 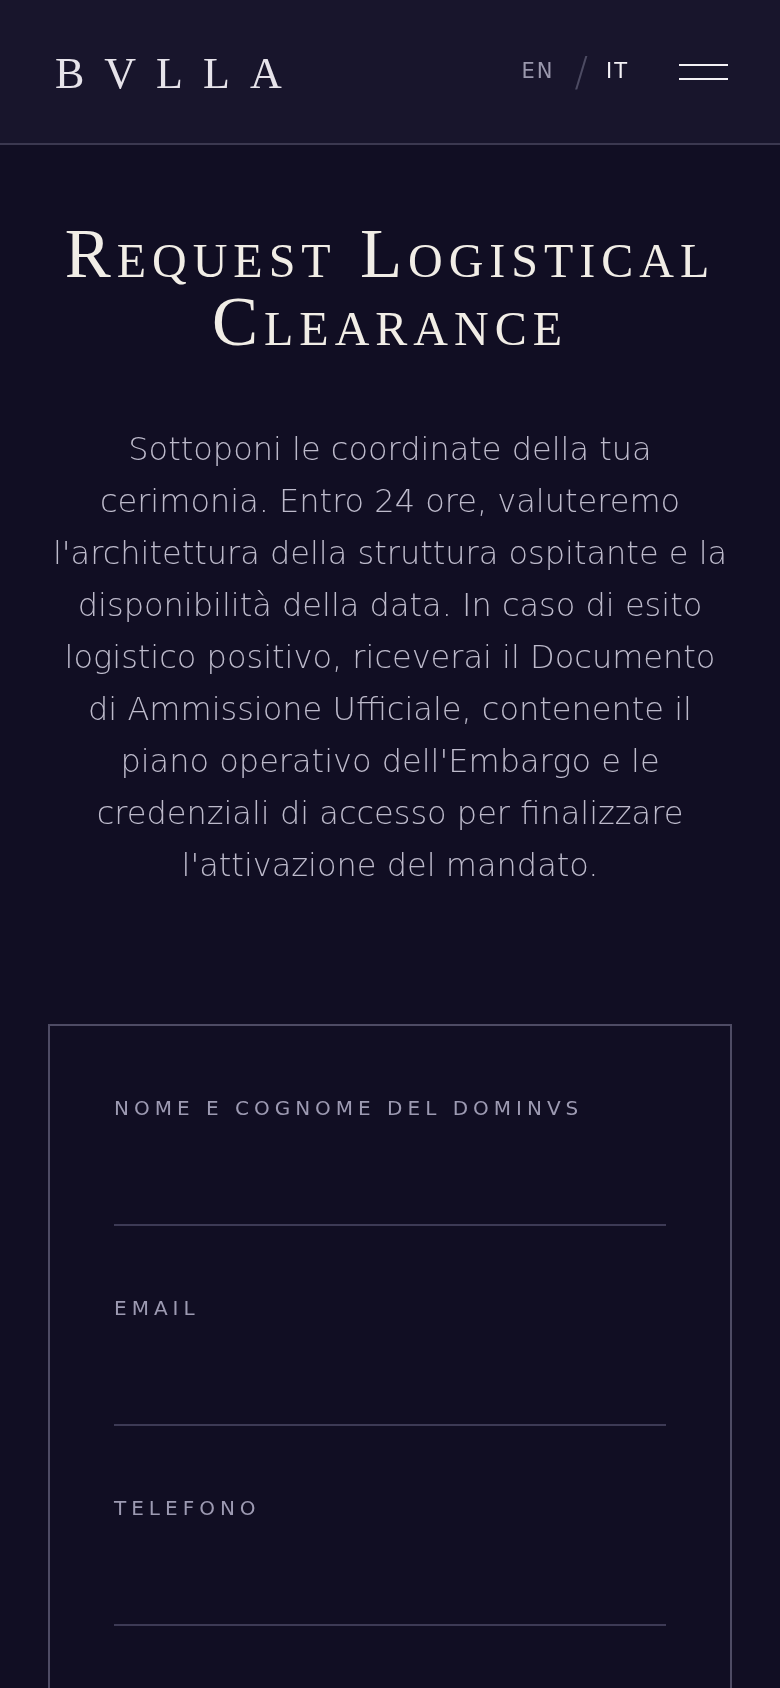 I want to click on menu-button, so click(x=703, y=71).